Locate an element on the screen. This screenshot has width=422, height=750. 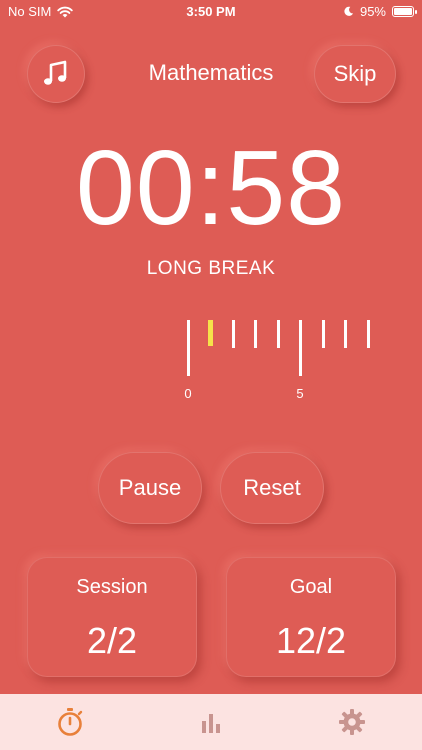
session-card: Session 2/2 is located at coordinates (112, 617).